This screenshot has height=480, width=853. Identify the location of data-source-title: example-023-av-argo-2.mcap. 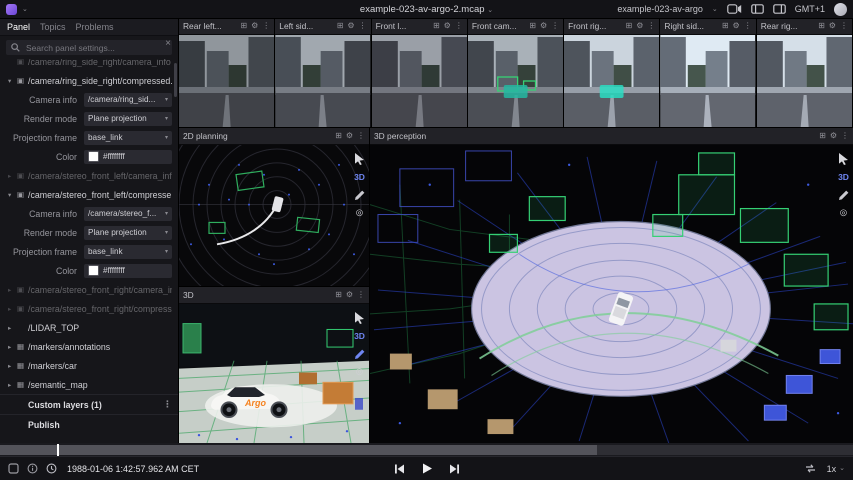
(422, 9).